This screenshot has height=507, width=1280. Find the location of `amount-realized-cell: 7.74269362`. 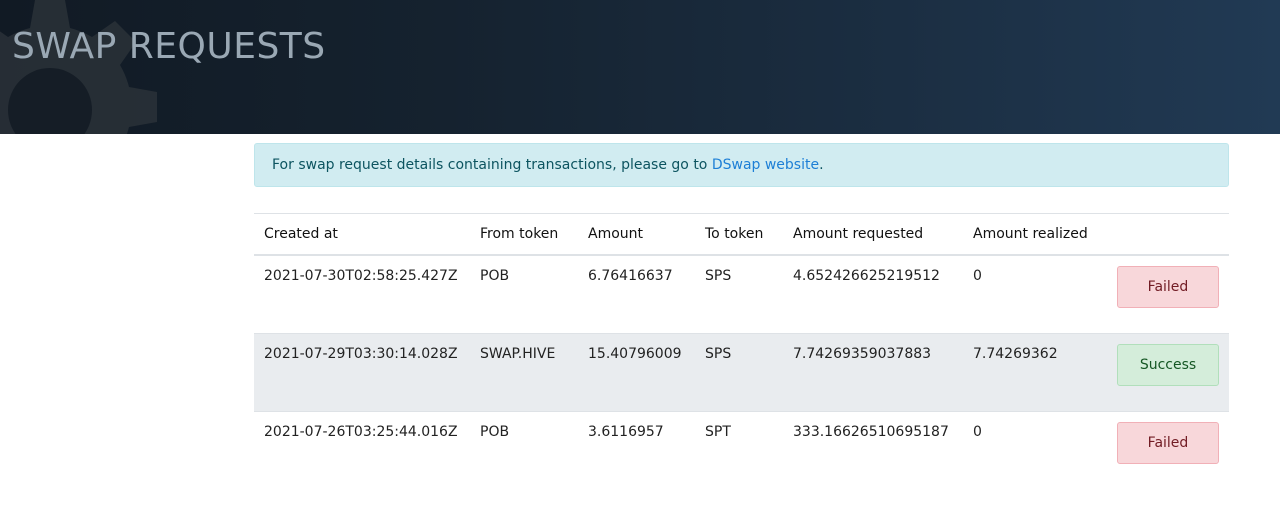

amount-realized-cell: 7.74269362 is located at coordinates (1034, 371).